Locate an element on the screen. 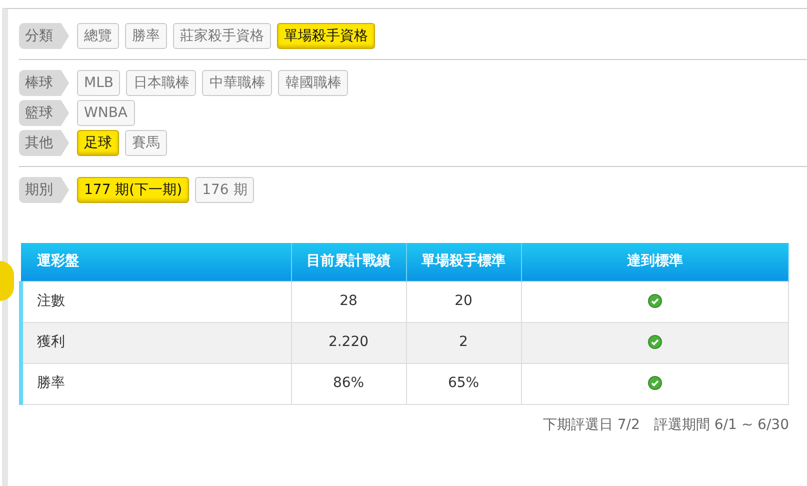 The width and height of the screenshot is (807, 486). filter-label: 分類 is located at coordinates (44, 36).